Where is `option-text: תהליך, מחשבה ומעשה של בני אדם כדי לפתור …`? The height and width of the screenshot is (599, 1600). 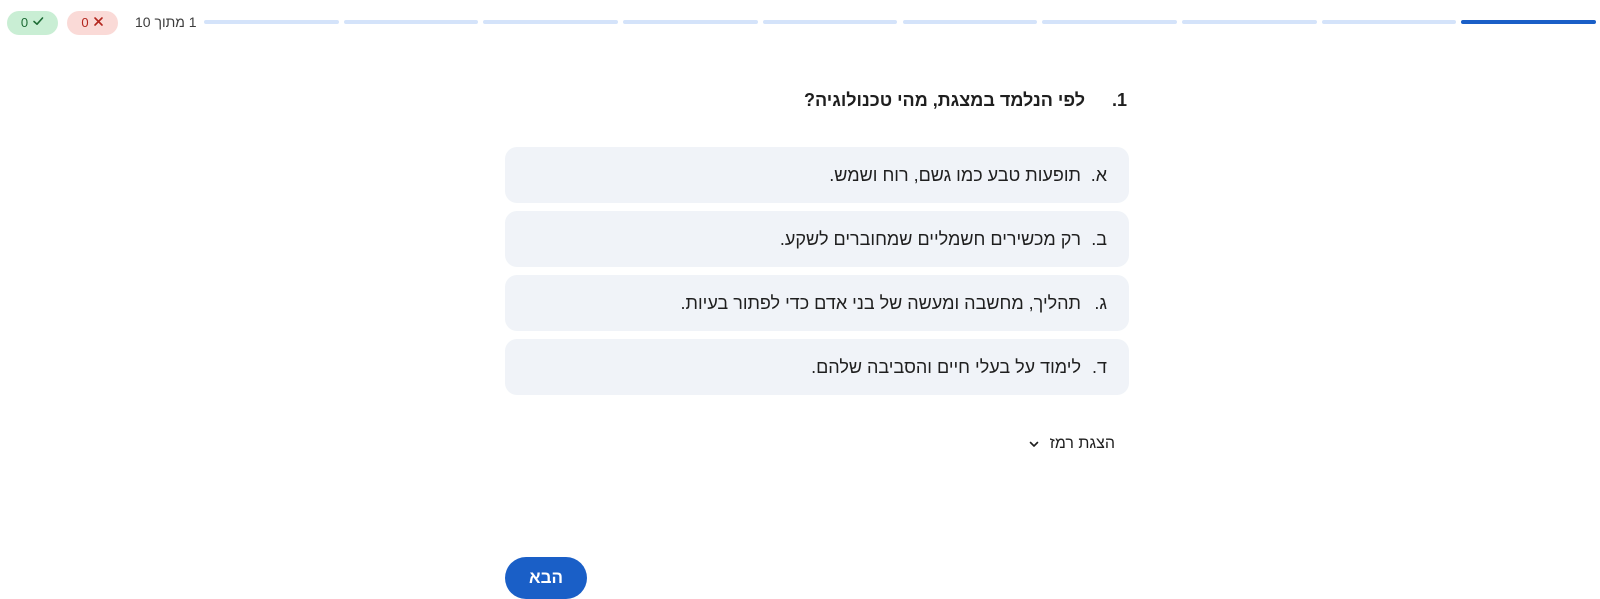
option-text: תהליך, מחשבה ומעשה של בני אדם כדי לפתור … is located at coordinates (880, 302).